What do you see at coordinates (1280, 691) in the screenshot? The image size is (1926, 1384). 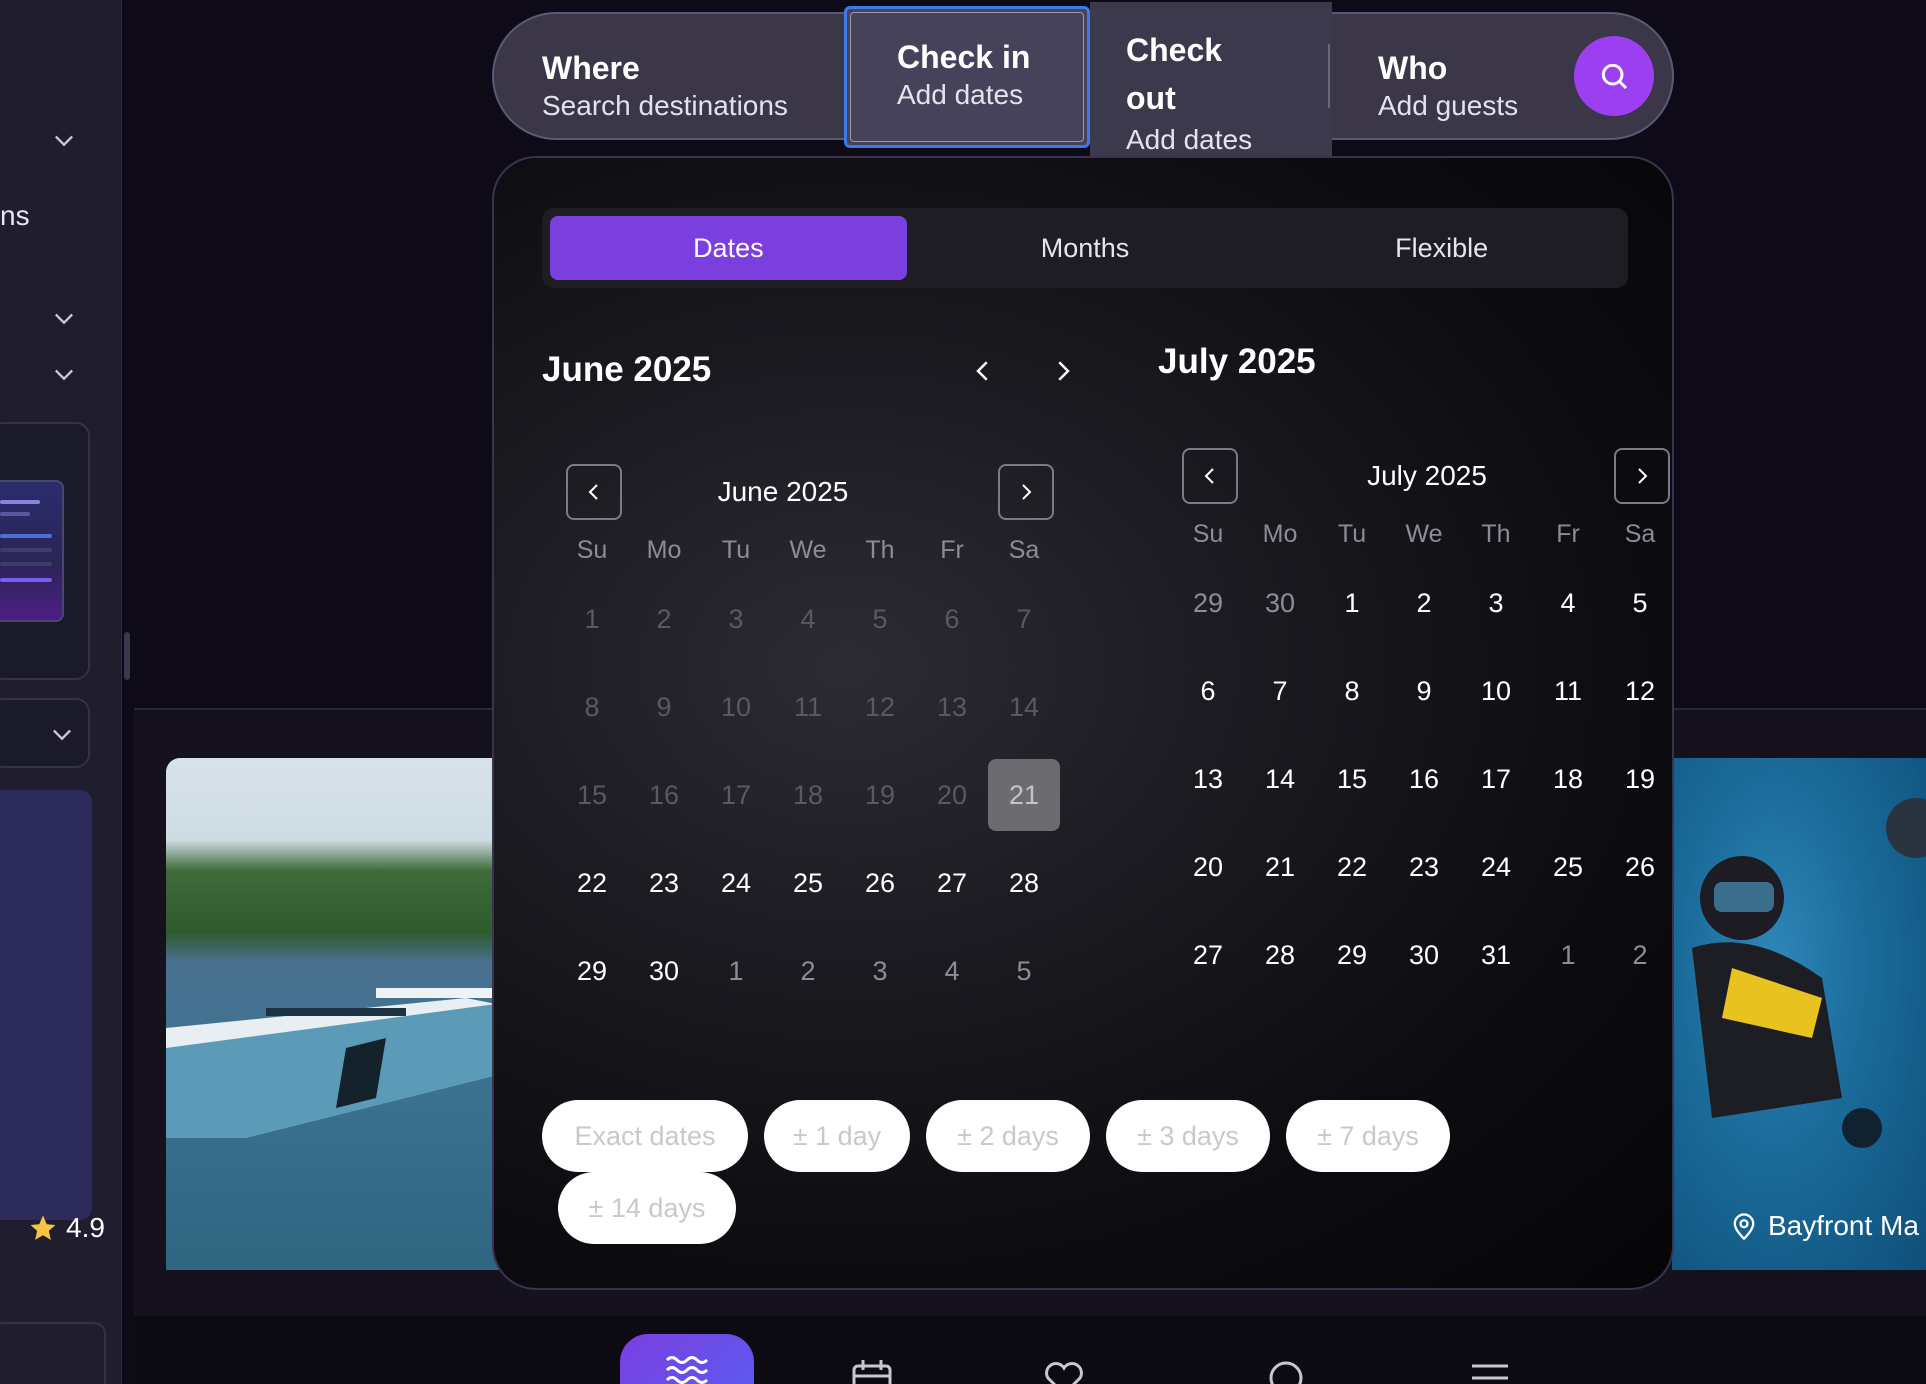 I see `day-cell: 7` at bounding box center [1280, 691].